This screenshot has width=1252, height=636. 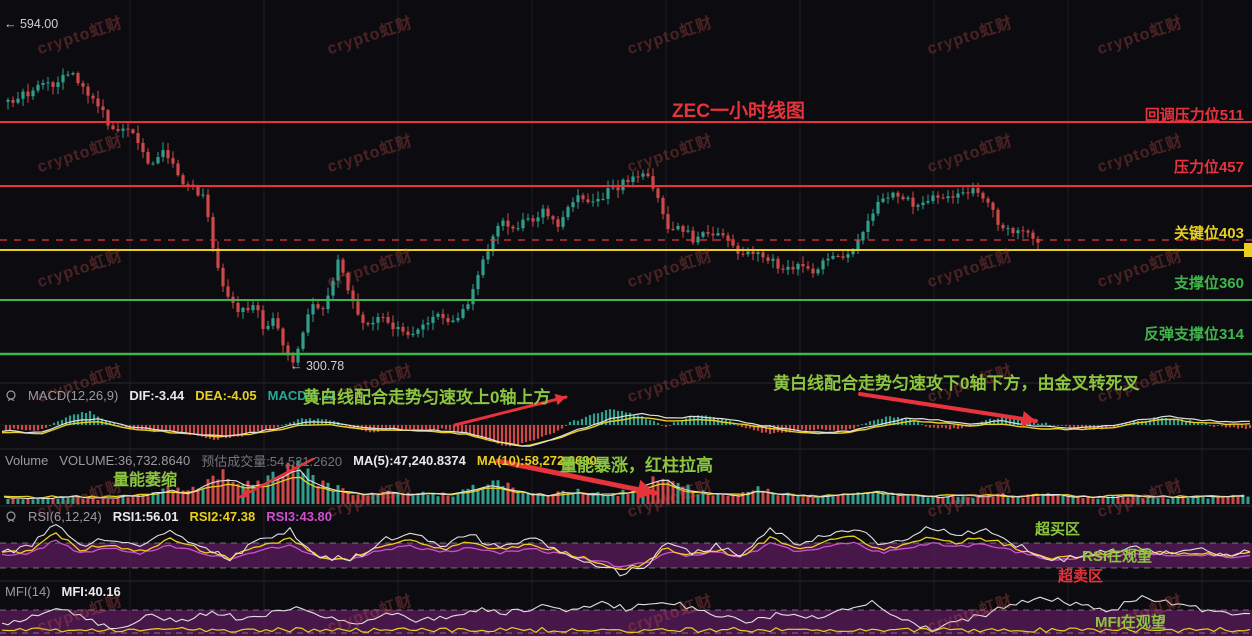 What do you see at coordinates (222, 516) in the screenshot?
I see `rsi2-value: RSI2:47.38` at bounding box center [222, 516].